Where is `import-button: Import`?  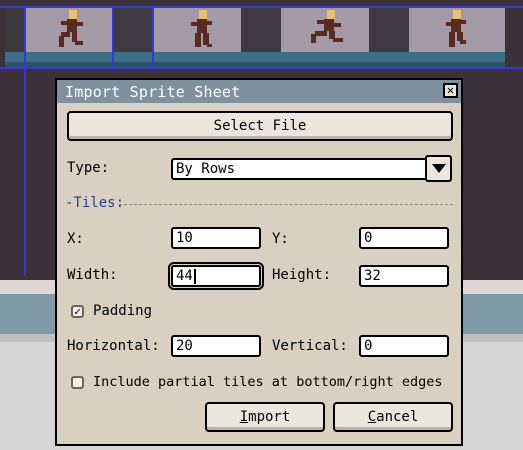 import-button: Import is located at coordinates (265, 417).